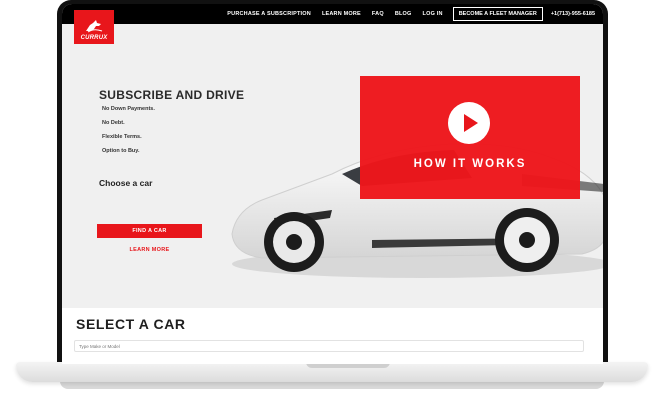 This screenshot has width=664, height=408. I want to click on play-icon, so click(471, 123).